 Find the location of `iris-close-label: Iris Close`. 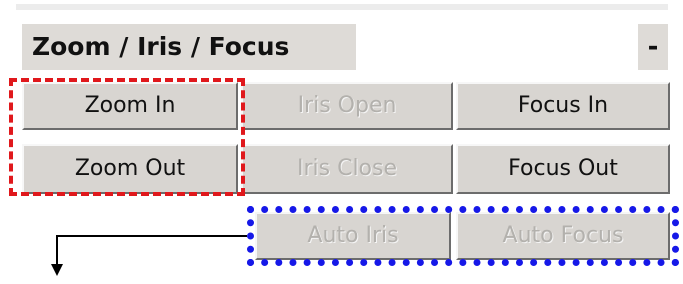

iris-close-label: Iris Close is located at coordinates (347, 168).